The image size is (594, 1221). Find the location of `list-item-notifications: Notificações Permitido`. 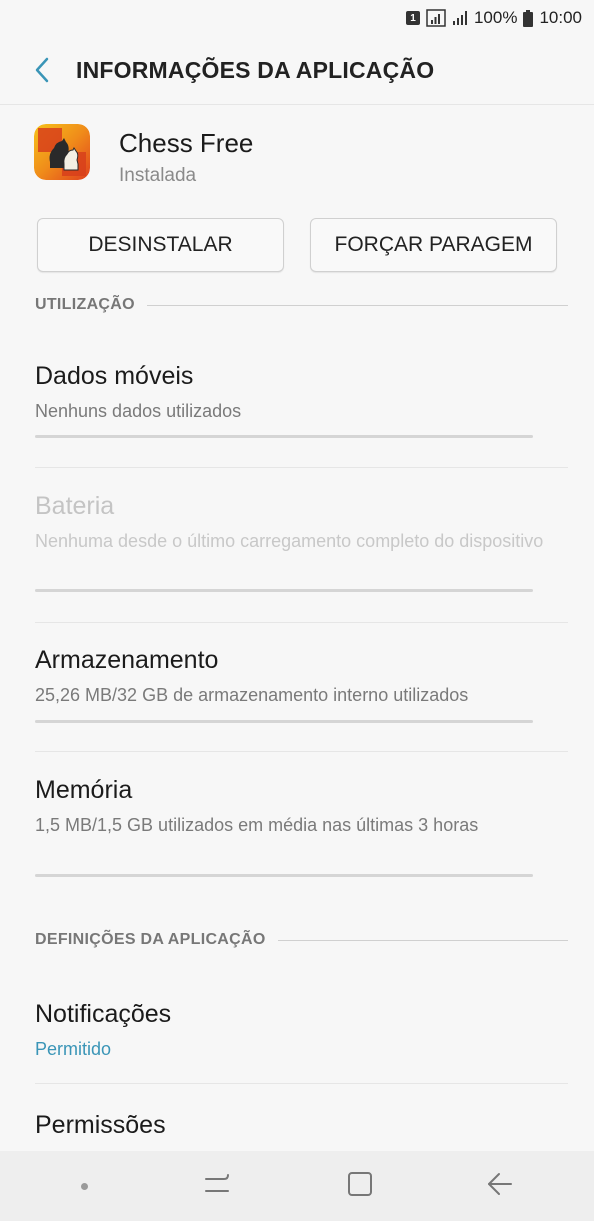

list-item-notifications: Notificações Permitido is located at coordinates (301, 1035).